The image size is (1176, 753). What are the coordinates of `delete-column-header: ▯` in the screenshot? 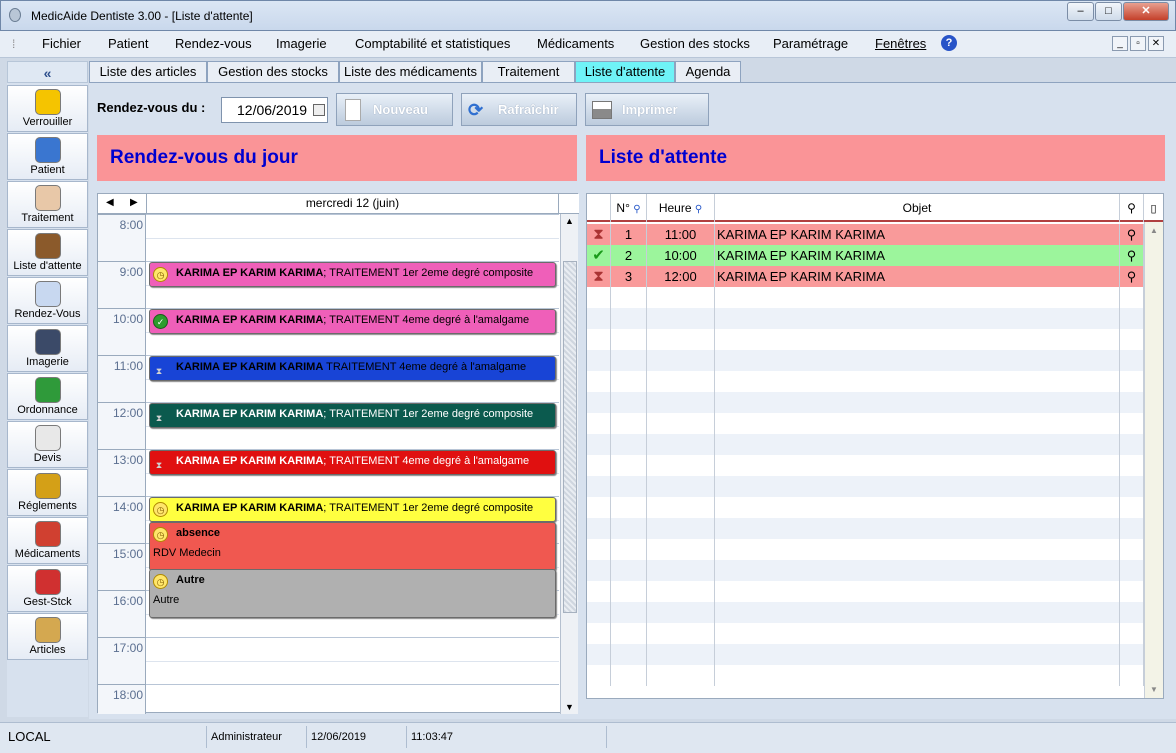 It's located at (1153, 208).